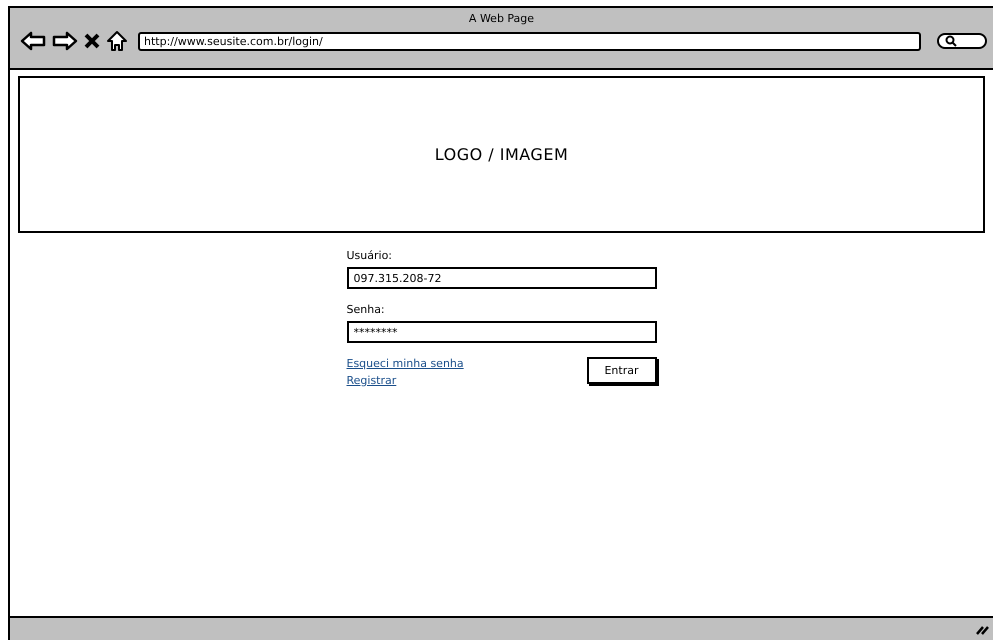 Image resolution: width=993 pixels, height=640 pixels. Describe the element at coordinates (92, 41) in the screenshot. I see `close-icon` at that location.